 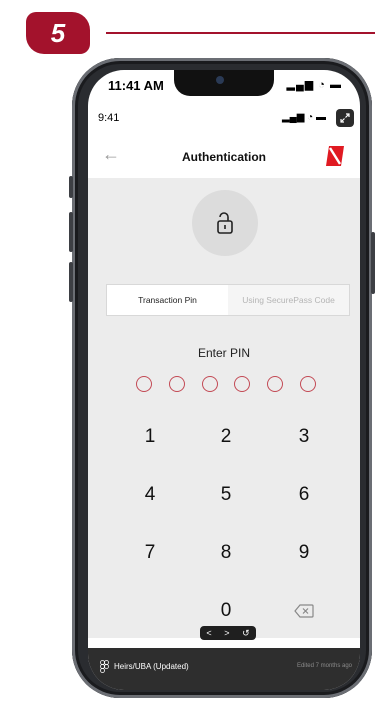 I want to click on next-arrow-icon: >, so click(x=226, y=633).